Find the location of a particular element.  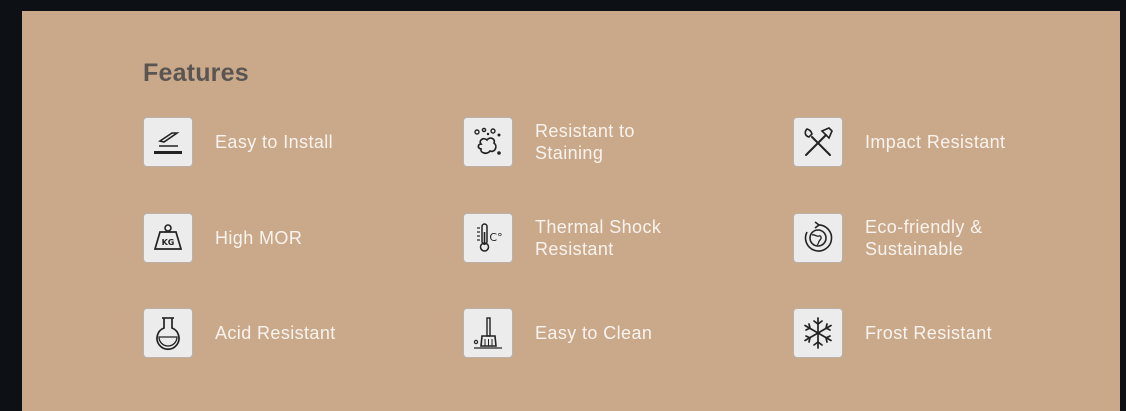

snowflake-icon is located at coordinates (818, 333).